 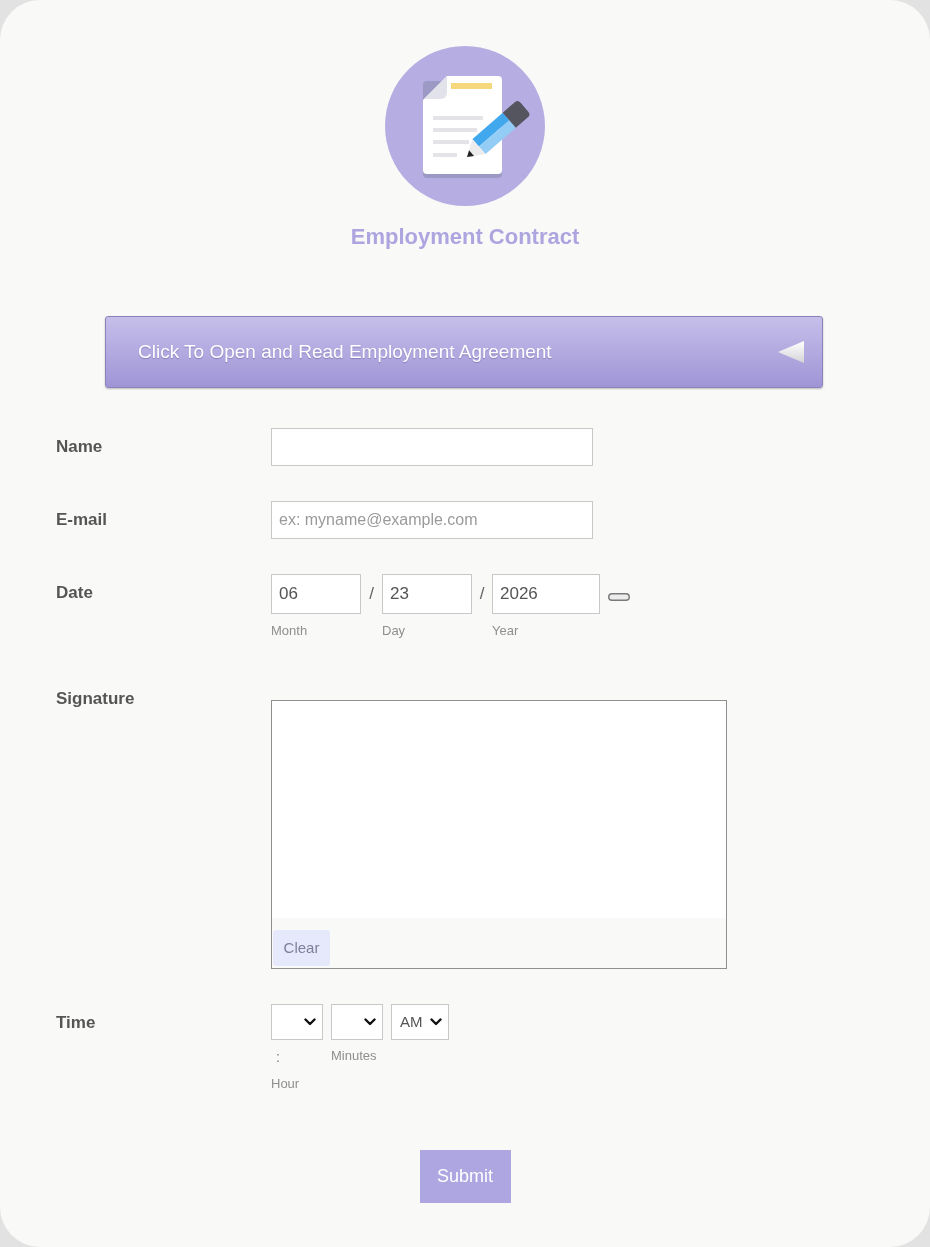 I want to click on dropdown-select: AM, so click(x=420, y=1022).